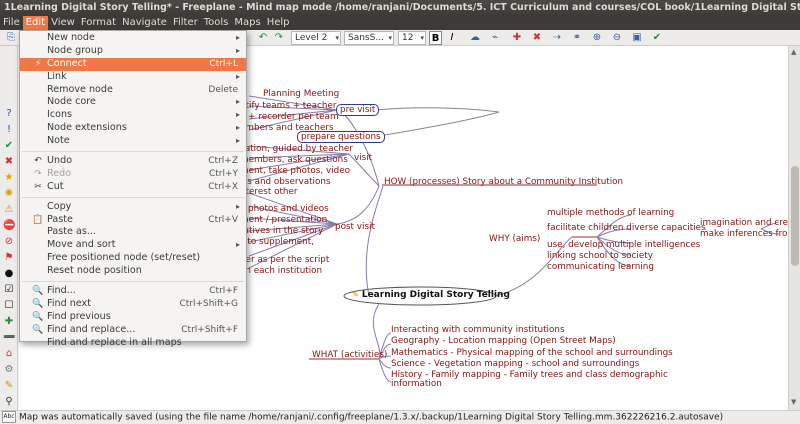 The height and width of the screenshot is (424, 800). Describe the element at coordinates (133, 174) in the screenshot. I see `menu-item-redo: ↷ Redo Ctrl+Y` at that location.